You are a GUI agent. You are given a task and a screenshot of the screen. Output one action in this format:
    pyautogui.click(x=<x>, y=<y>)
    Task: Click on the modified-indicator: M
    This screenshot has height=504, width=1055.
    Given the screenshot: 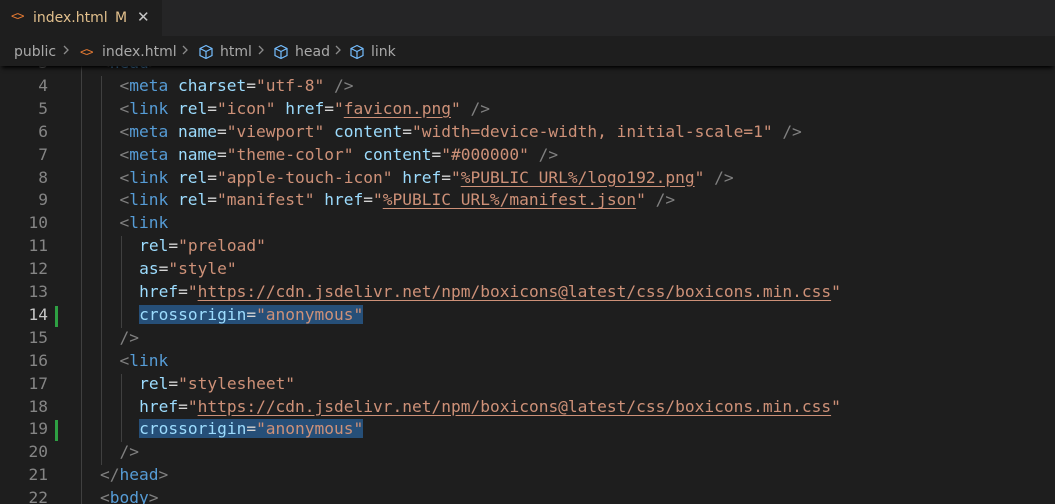 What is the action you would take?
    pyautogui.click(x=121, y=18)
    